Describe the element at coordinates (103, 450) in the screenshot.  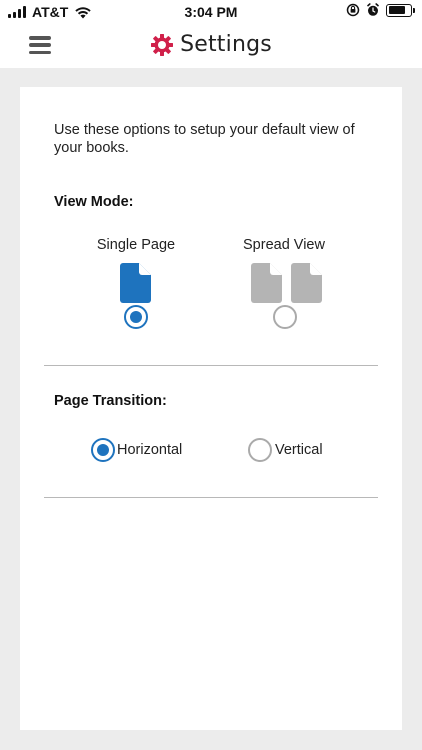
I see `horizontal-radio` at that location.